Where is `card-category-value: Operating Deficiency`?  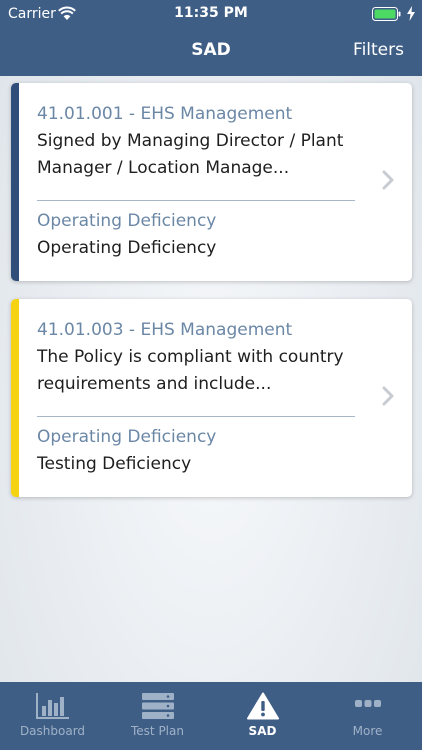 card-category-value: Operating Deficiency is located at coordinates (127, 248).